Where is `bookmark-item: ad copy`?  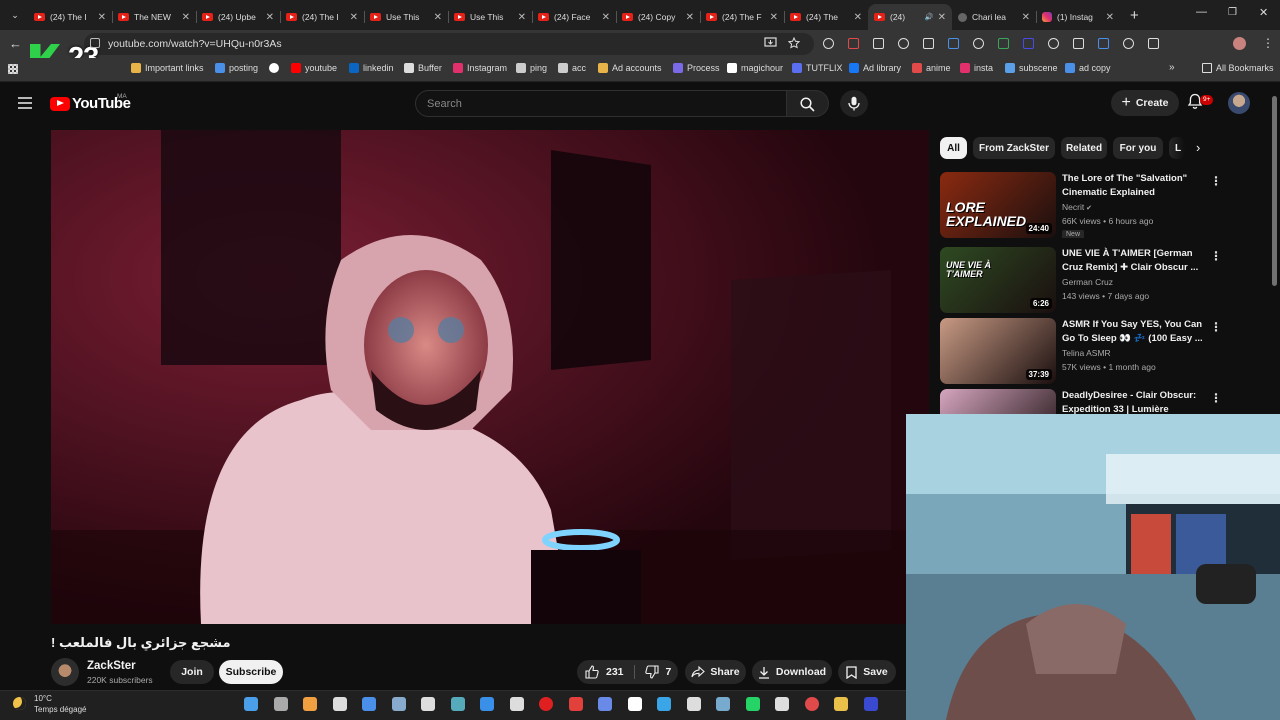 bookmark-item: ad copy is located at coordinates (1088, 68).